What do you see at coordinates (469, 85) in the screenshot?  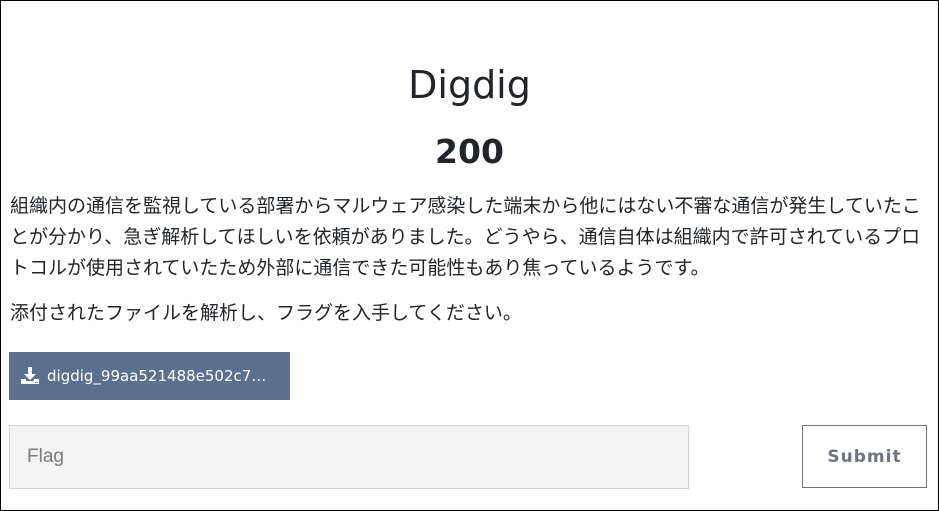 I see `challenge-title: Digdig` at bounding box center [469, 85].